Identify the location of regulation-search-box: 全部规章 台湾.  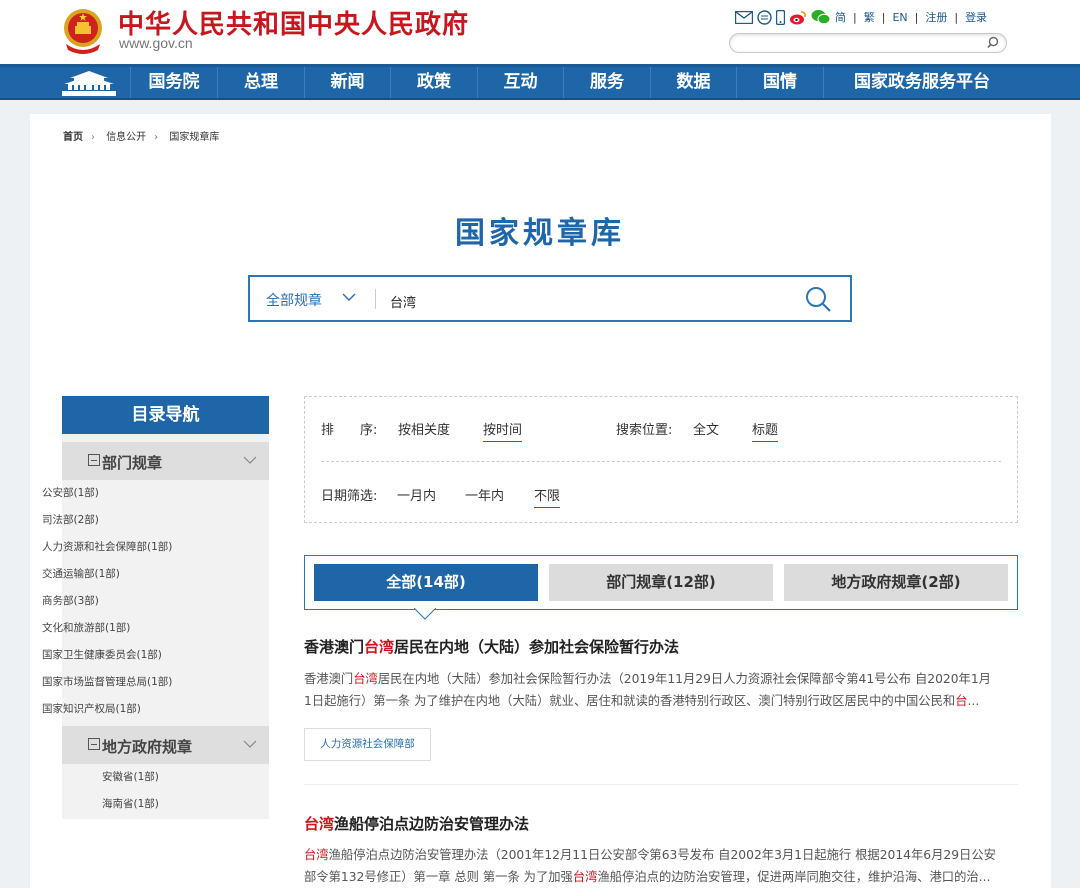
(550, 298).